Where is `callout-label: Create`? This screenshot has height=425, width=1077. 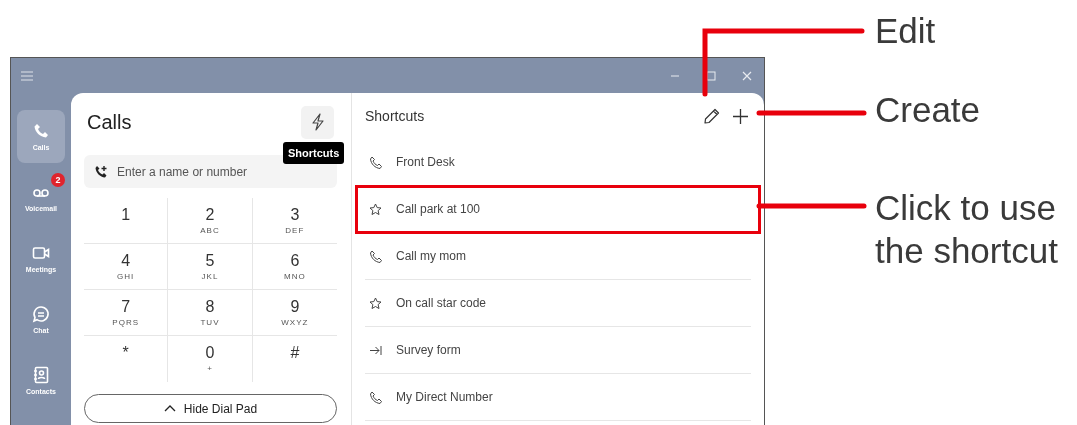
callout-label: Create is located at coordinates (928, 110).